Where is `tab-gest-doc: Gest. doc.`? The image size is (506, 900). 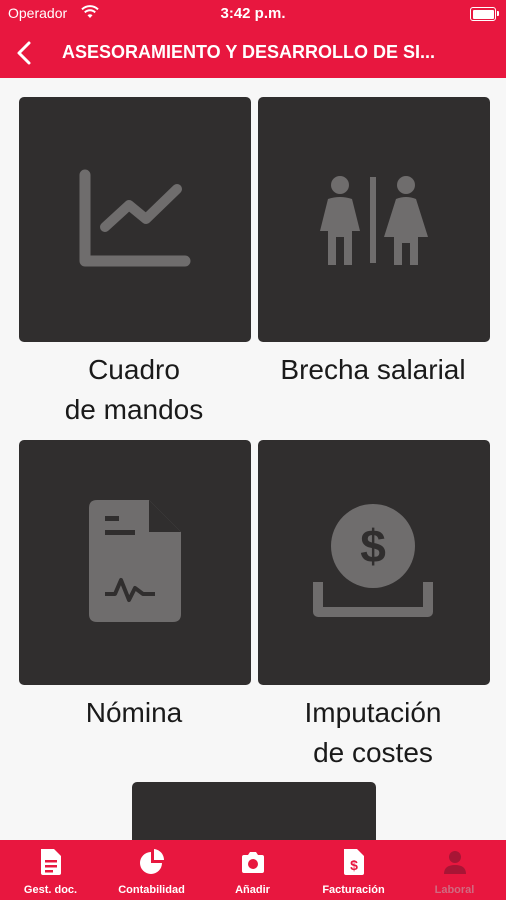 tab-gest-doc: Gest. doc. is located at coordinates (50, 870).